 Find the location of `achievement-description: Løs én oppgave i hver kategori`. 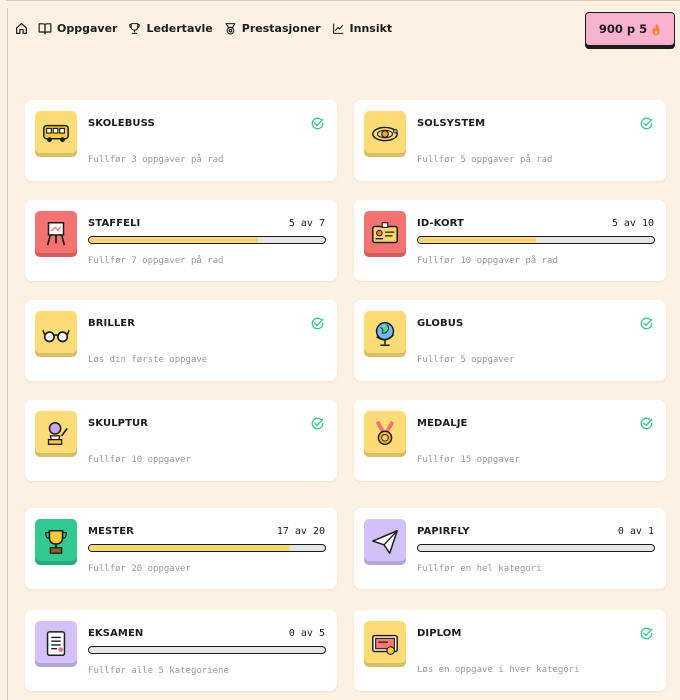

achievement-description: Løs én oppgave i hver kategori is located at coordinates (498, 670).